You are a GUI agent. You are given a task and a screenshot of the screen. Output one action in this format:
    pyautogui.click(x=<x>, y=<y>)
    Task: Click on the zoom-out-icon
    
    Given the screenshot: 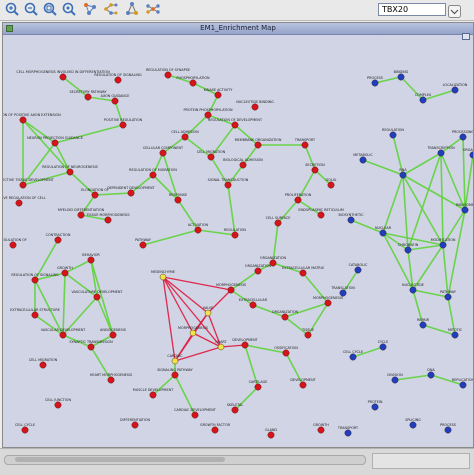 What is the action you would take?
    pyautogui.click(x=31, y=9)
    